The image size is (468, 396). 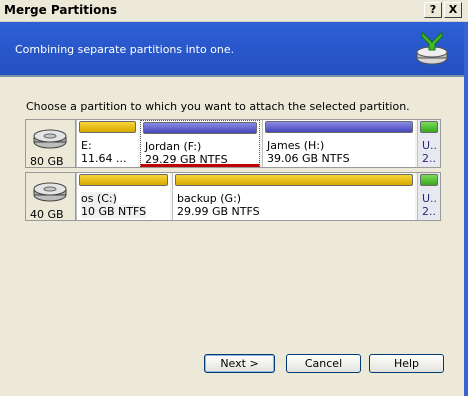 What do you see at coordinates (125, 49) in the screenshot?
I see `wizard-subtitle: Combining separate partitions into one.` at bounding box center [125, 49].